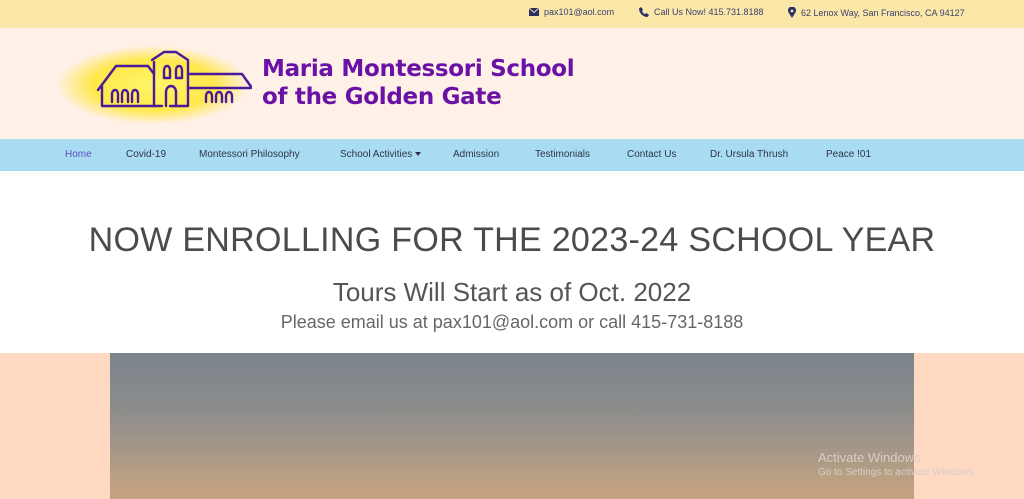  What do you see at coordinates (376, 154) in the screenshot?
I see `nav-item-school-activities-label: School Activities` at bounding box center [376, 154].